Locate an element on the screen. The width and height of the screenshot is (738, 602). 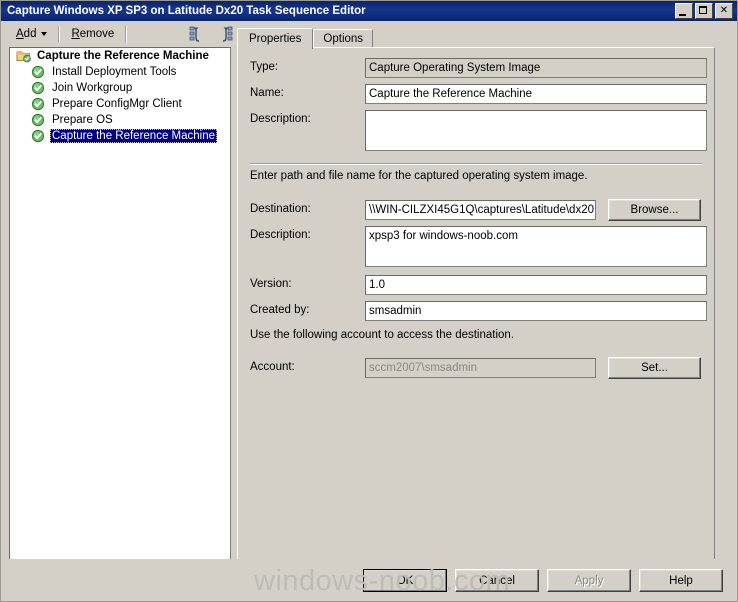
created-by-row: Created by: smsadmin is located at coordinates (478, 311).